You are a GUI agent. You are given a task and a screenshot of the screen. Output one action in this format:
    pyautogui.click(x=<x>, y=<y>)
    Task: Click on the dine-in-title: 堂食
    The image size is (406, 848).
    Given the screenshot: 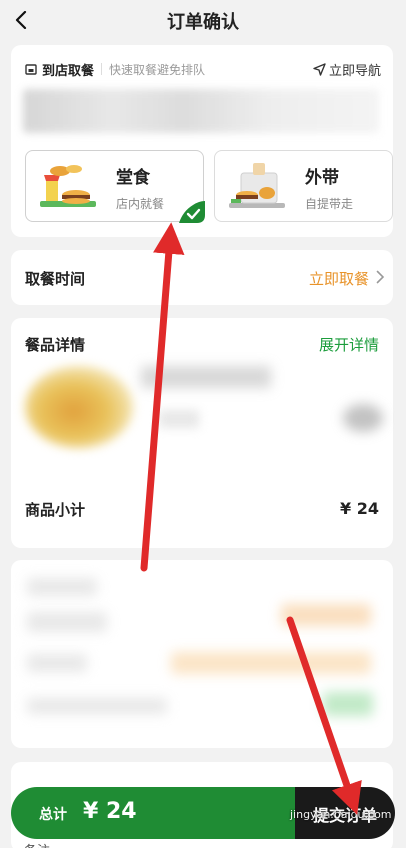 What is the action you would take?
    pyautogui.click(x=133, y=178)
    